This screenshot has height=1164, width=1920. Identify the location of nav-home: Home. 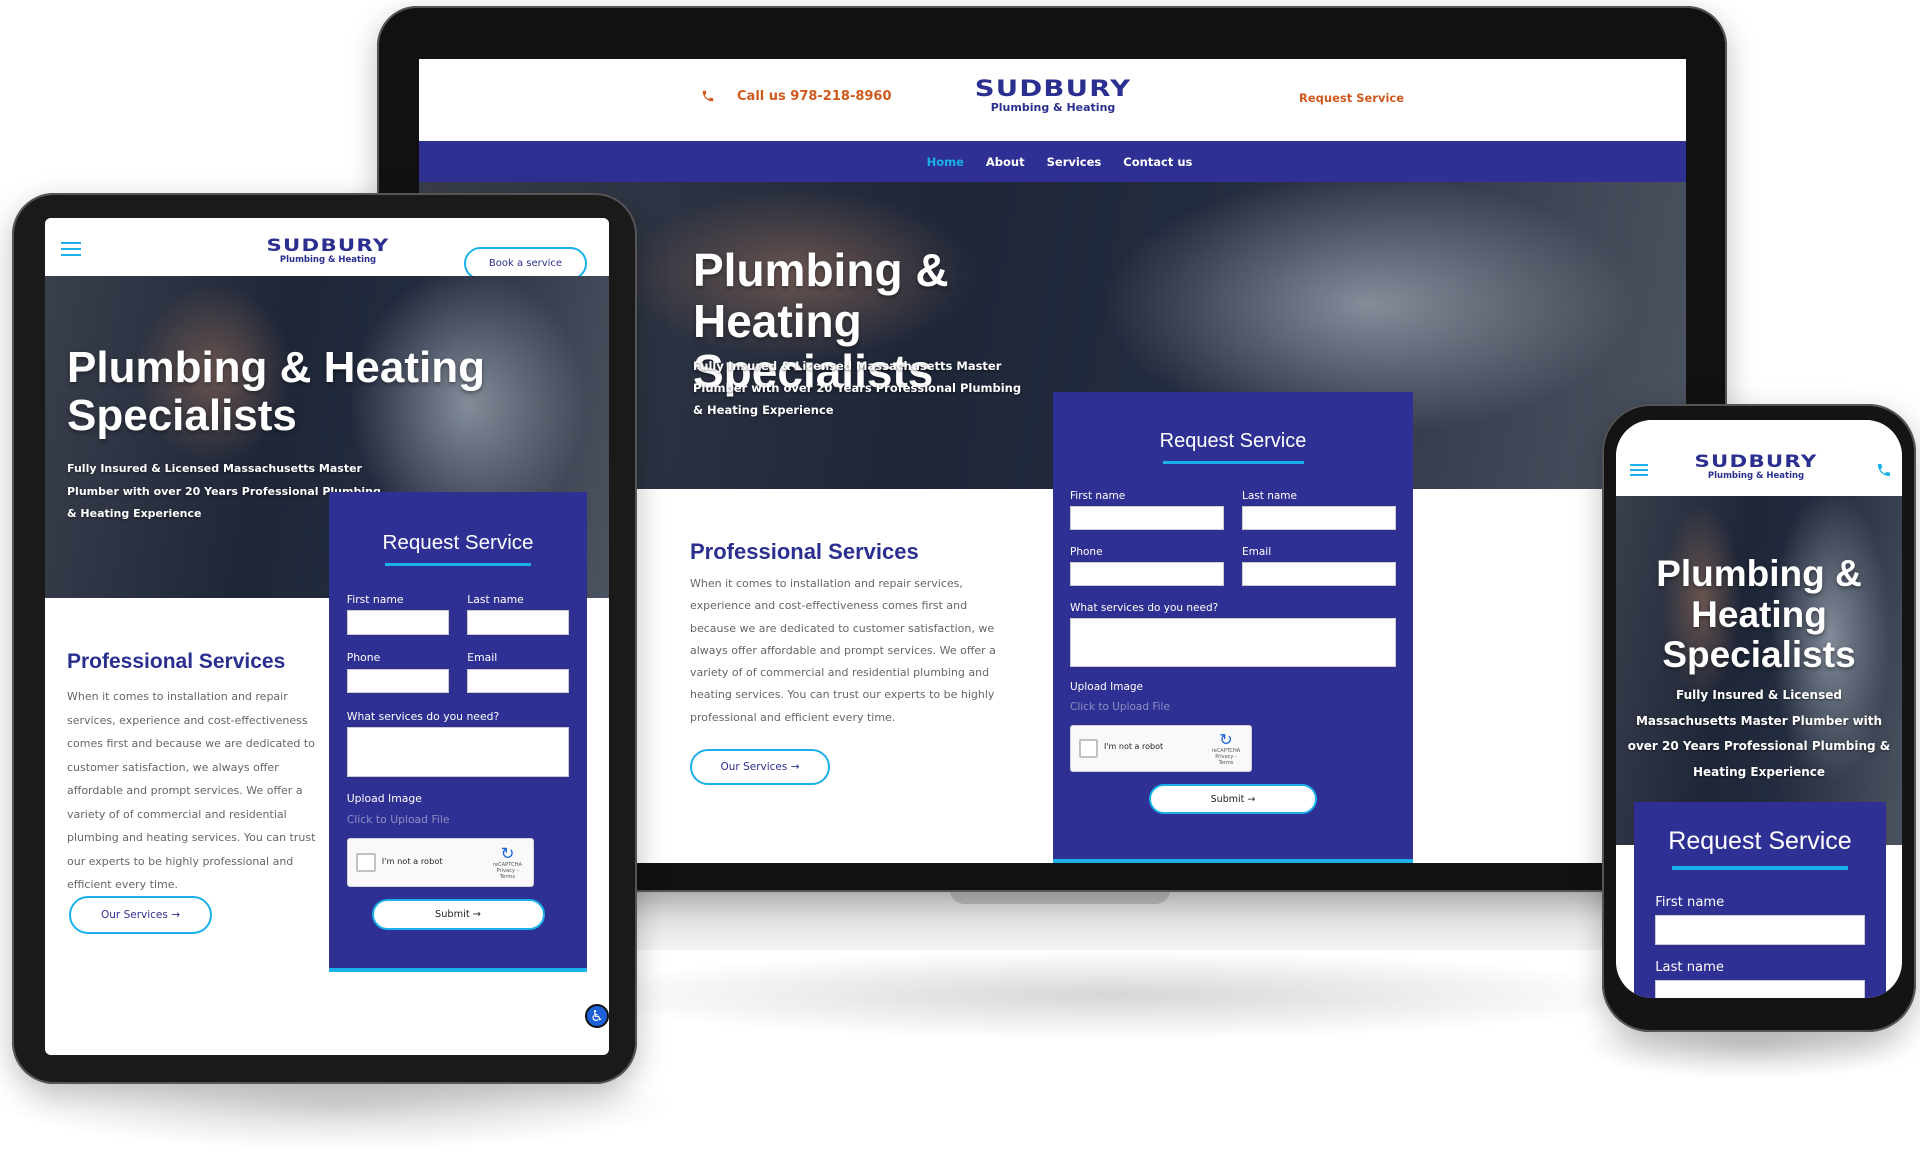
(945, 162).